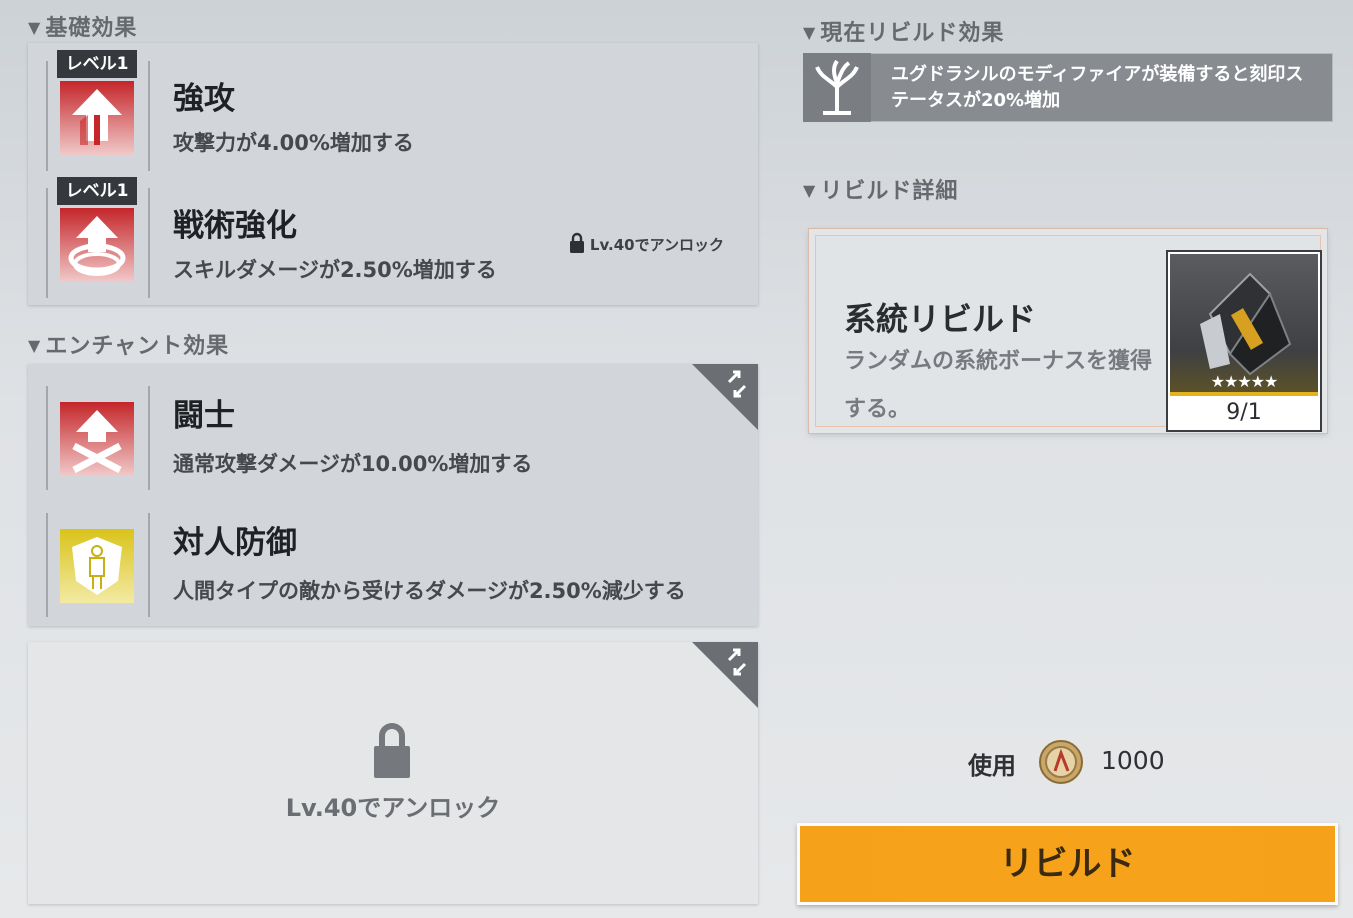 Image resolution: width=1353 pixels, height=918 pixels. Describe the element at coordinates (97, 439) in the screenshot. I see `fighter-icon` at that location.